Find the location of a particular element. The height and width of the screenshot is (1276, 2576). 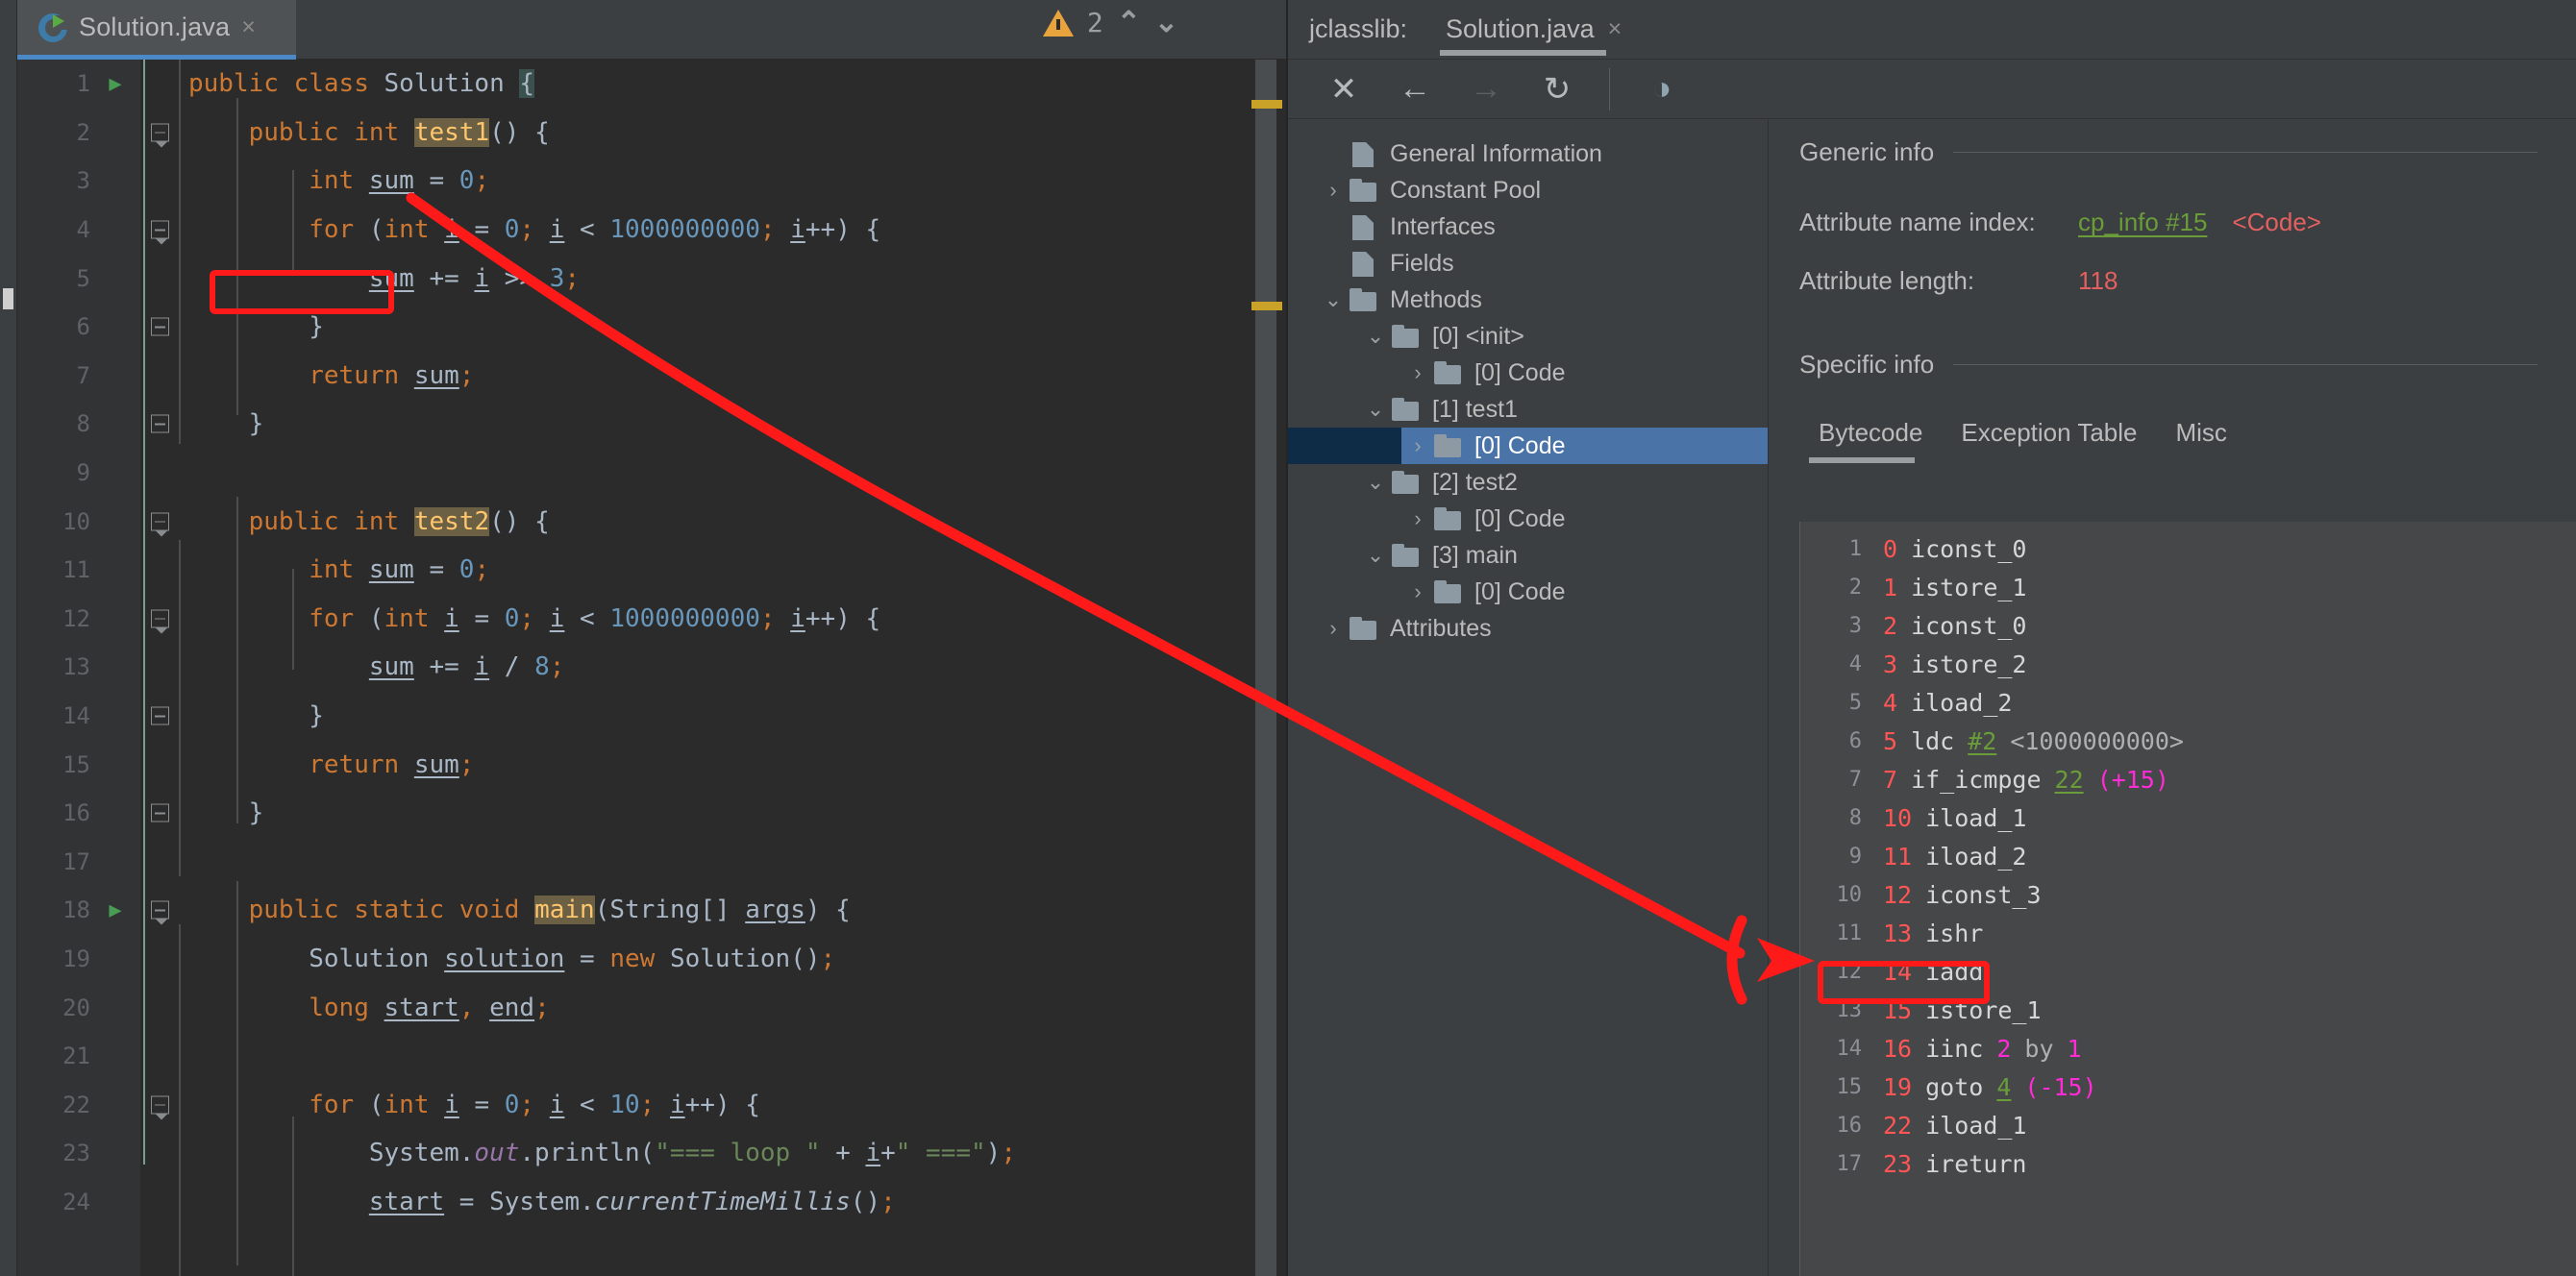

code-line: 11 int sum = 0; is located at coordinates (651, 570).